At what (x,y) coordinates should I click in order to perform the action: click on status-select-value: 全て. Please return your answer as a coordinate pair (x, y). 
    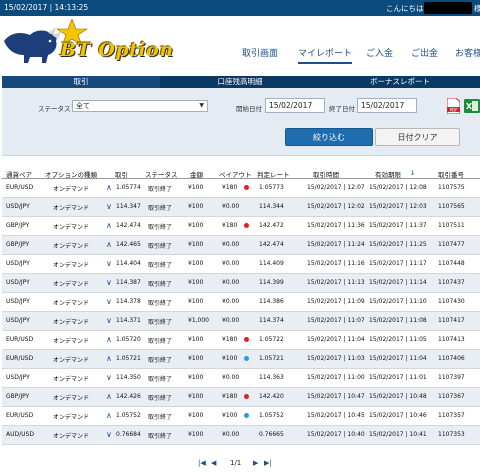
    Looking at the image, I should click on (83, 106).